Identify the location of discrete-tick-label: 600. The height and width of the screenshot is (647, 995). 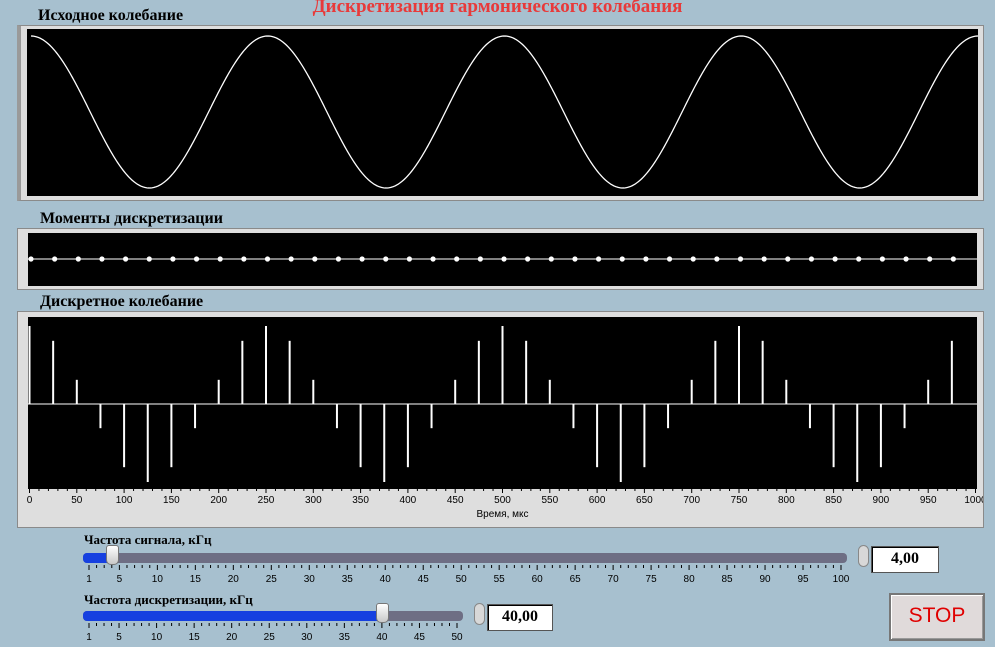
(597, 500).